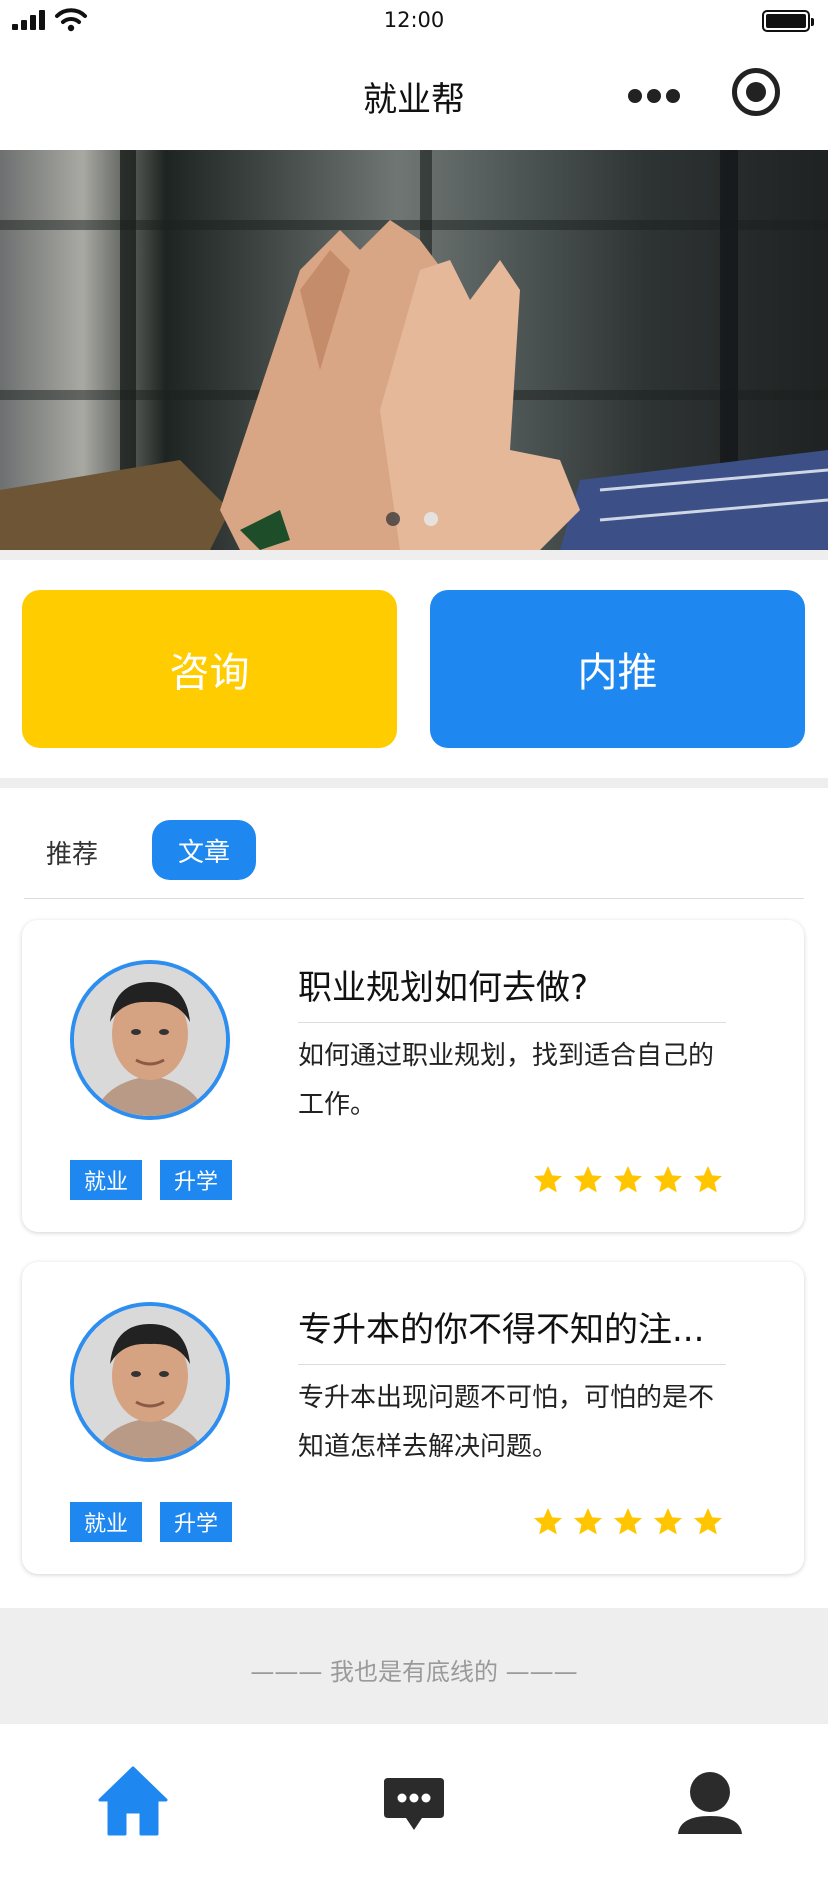  I want to click on home-icon, so click(133, 1801).